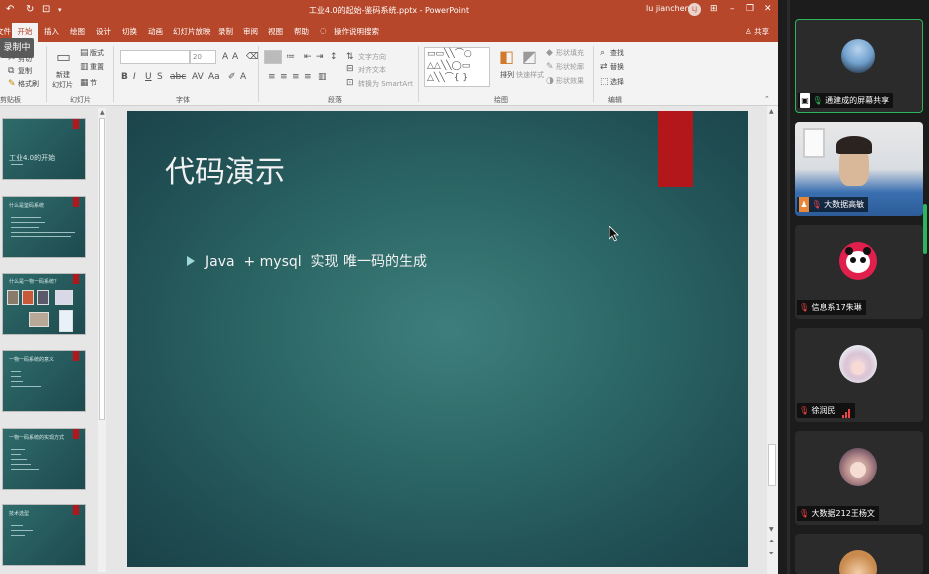  I want to click on new-slide-icon: ▭, so click(63, 57).